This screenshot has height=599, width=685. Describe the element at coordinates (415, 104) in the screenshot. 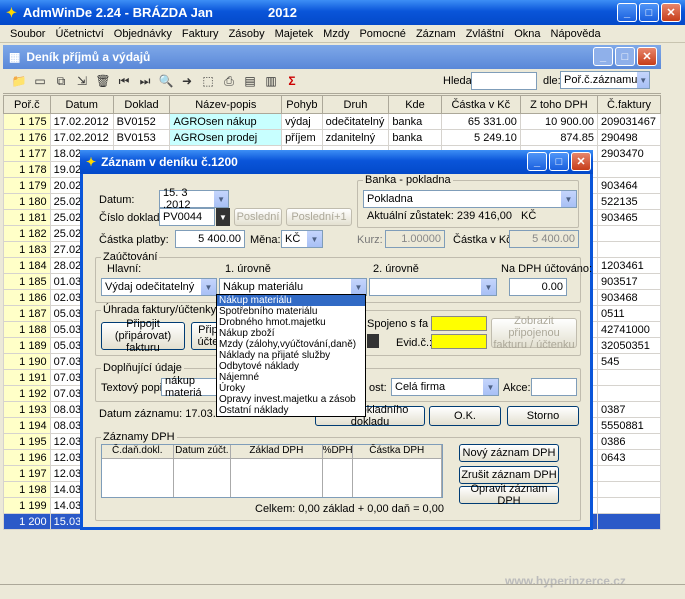

I see `column-header: Kde` at that location.